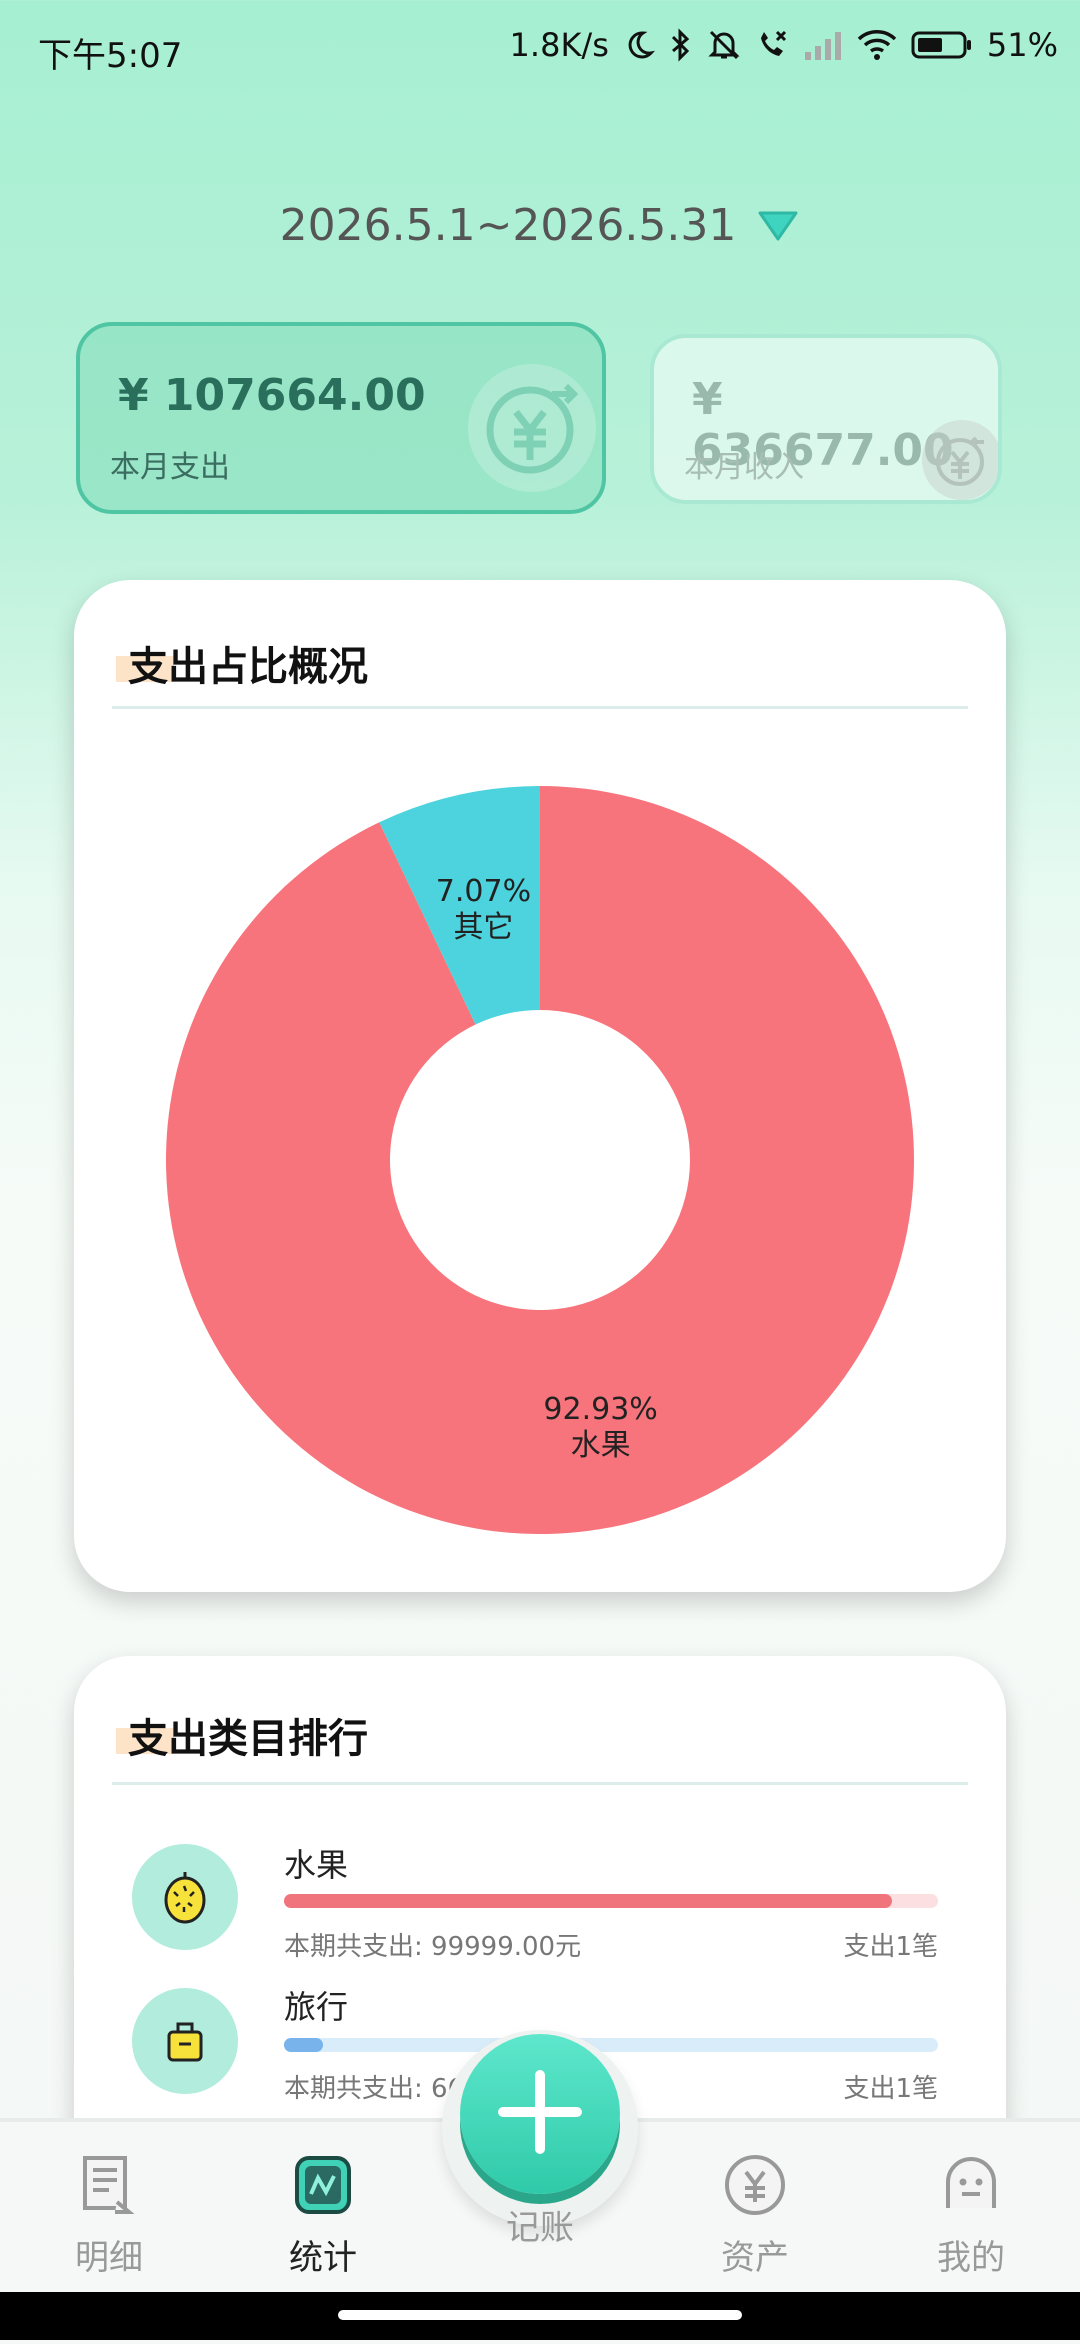 This screenshot has width=1080, height=2344. Describe the element at coordinates (826, 419) in the screenshot. I see `monthly-income-card: ¥ 636677.00 本月收入` at that location.